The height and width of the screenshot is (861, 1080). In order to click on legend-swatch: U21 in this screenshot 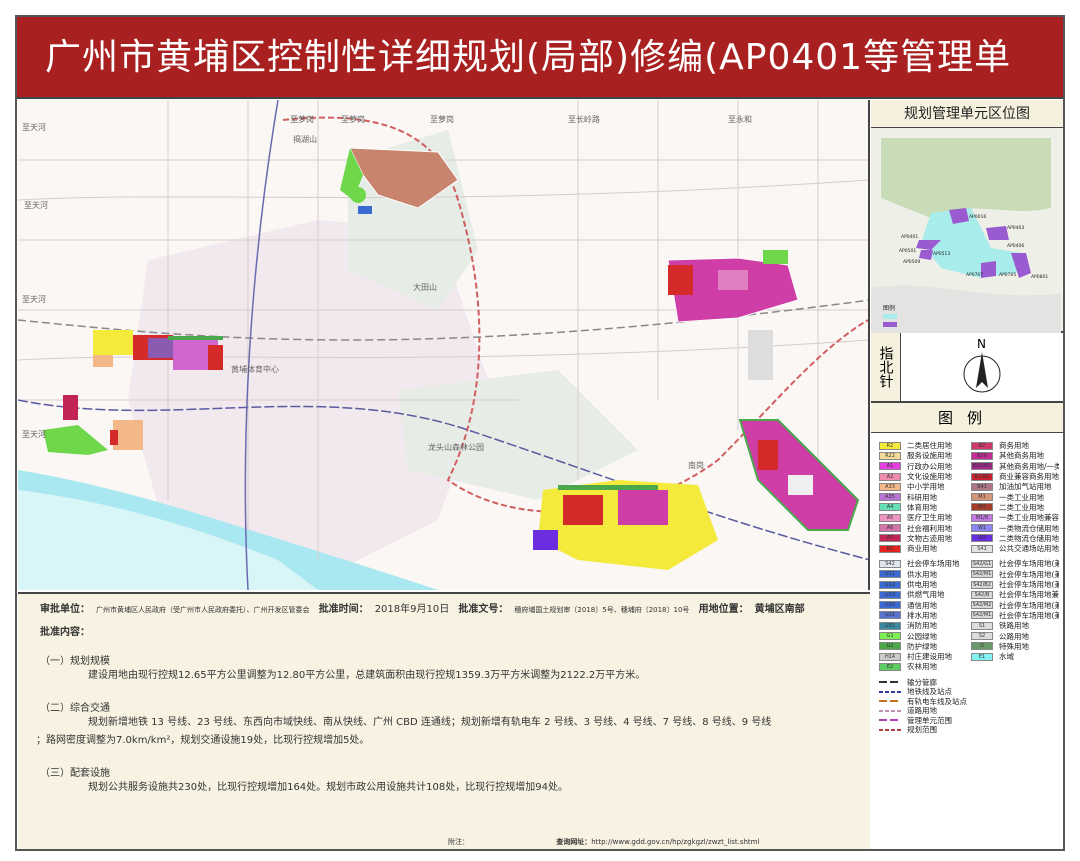, I will do `click(890, 615)`.